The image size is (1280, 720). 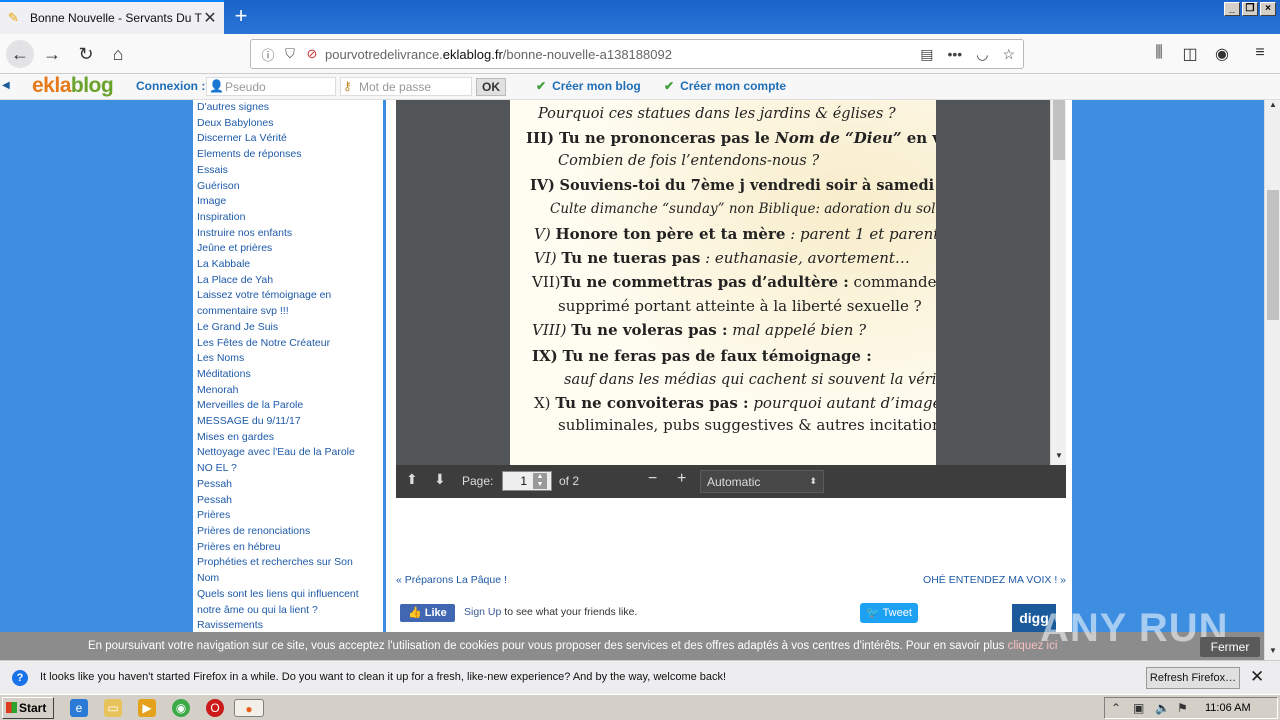 What do you see at coordinates (290, 187) in the screenshot?
I see `category-link: Guérison` at bounding box center [290, 187].